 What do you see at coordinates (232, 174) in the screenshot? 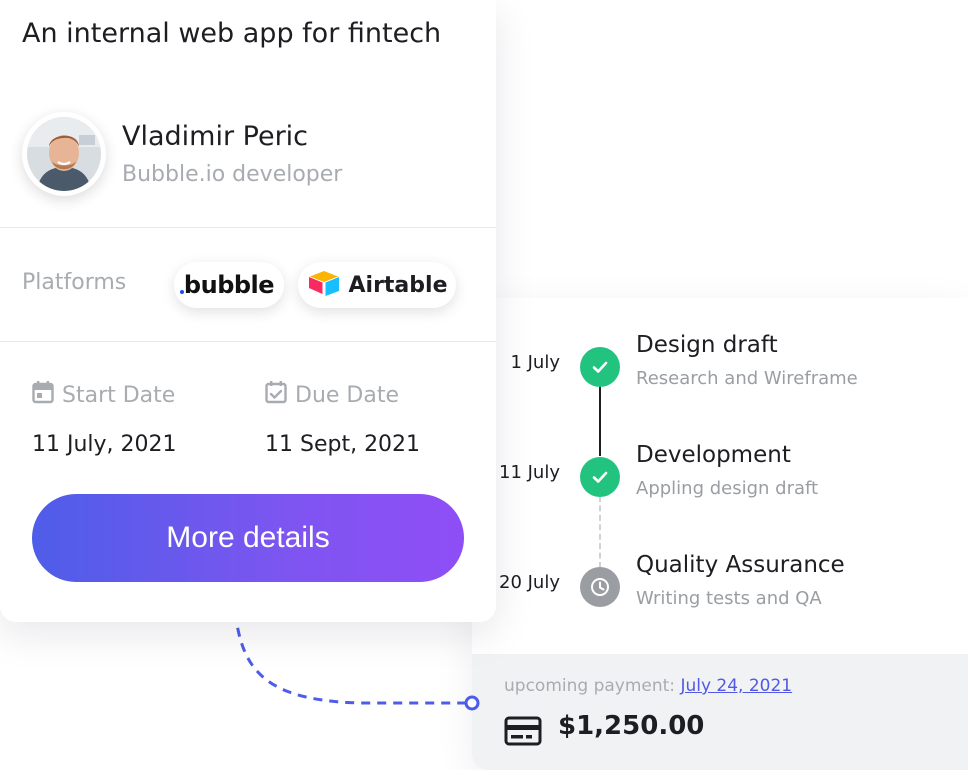
I see `person-role: Bubble.io developer` at bounding box center [232, 174].